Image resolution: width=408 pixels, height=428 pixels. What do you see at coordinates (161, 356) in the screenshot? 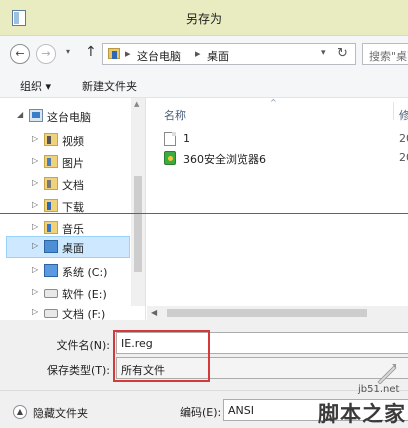
I see `annotation-highlight-box` at bounding box center [161, 356].